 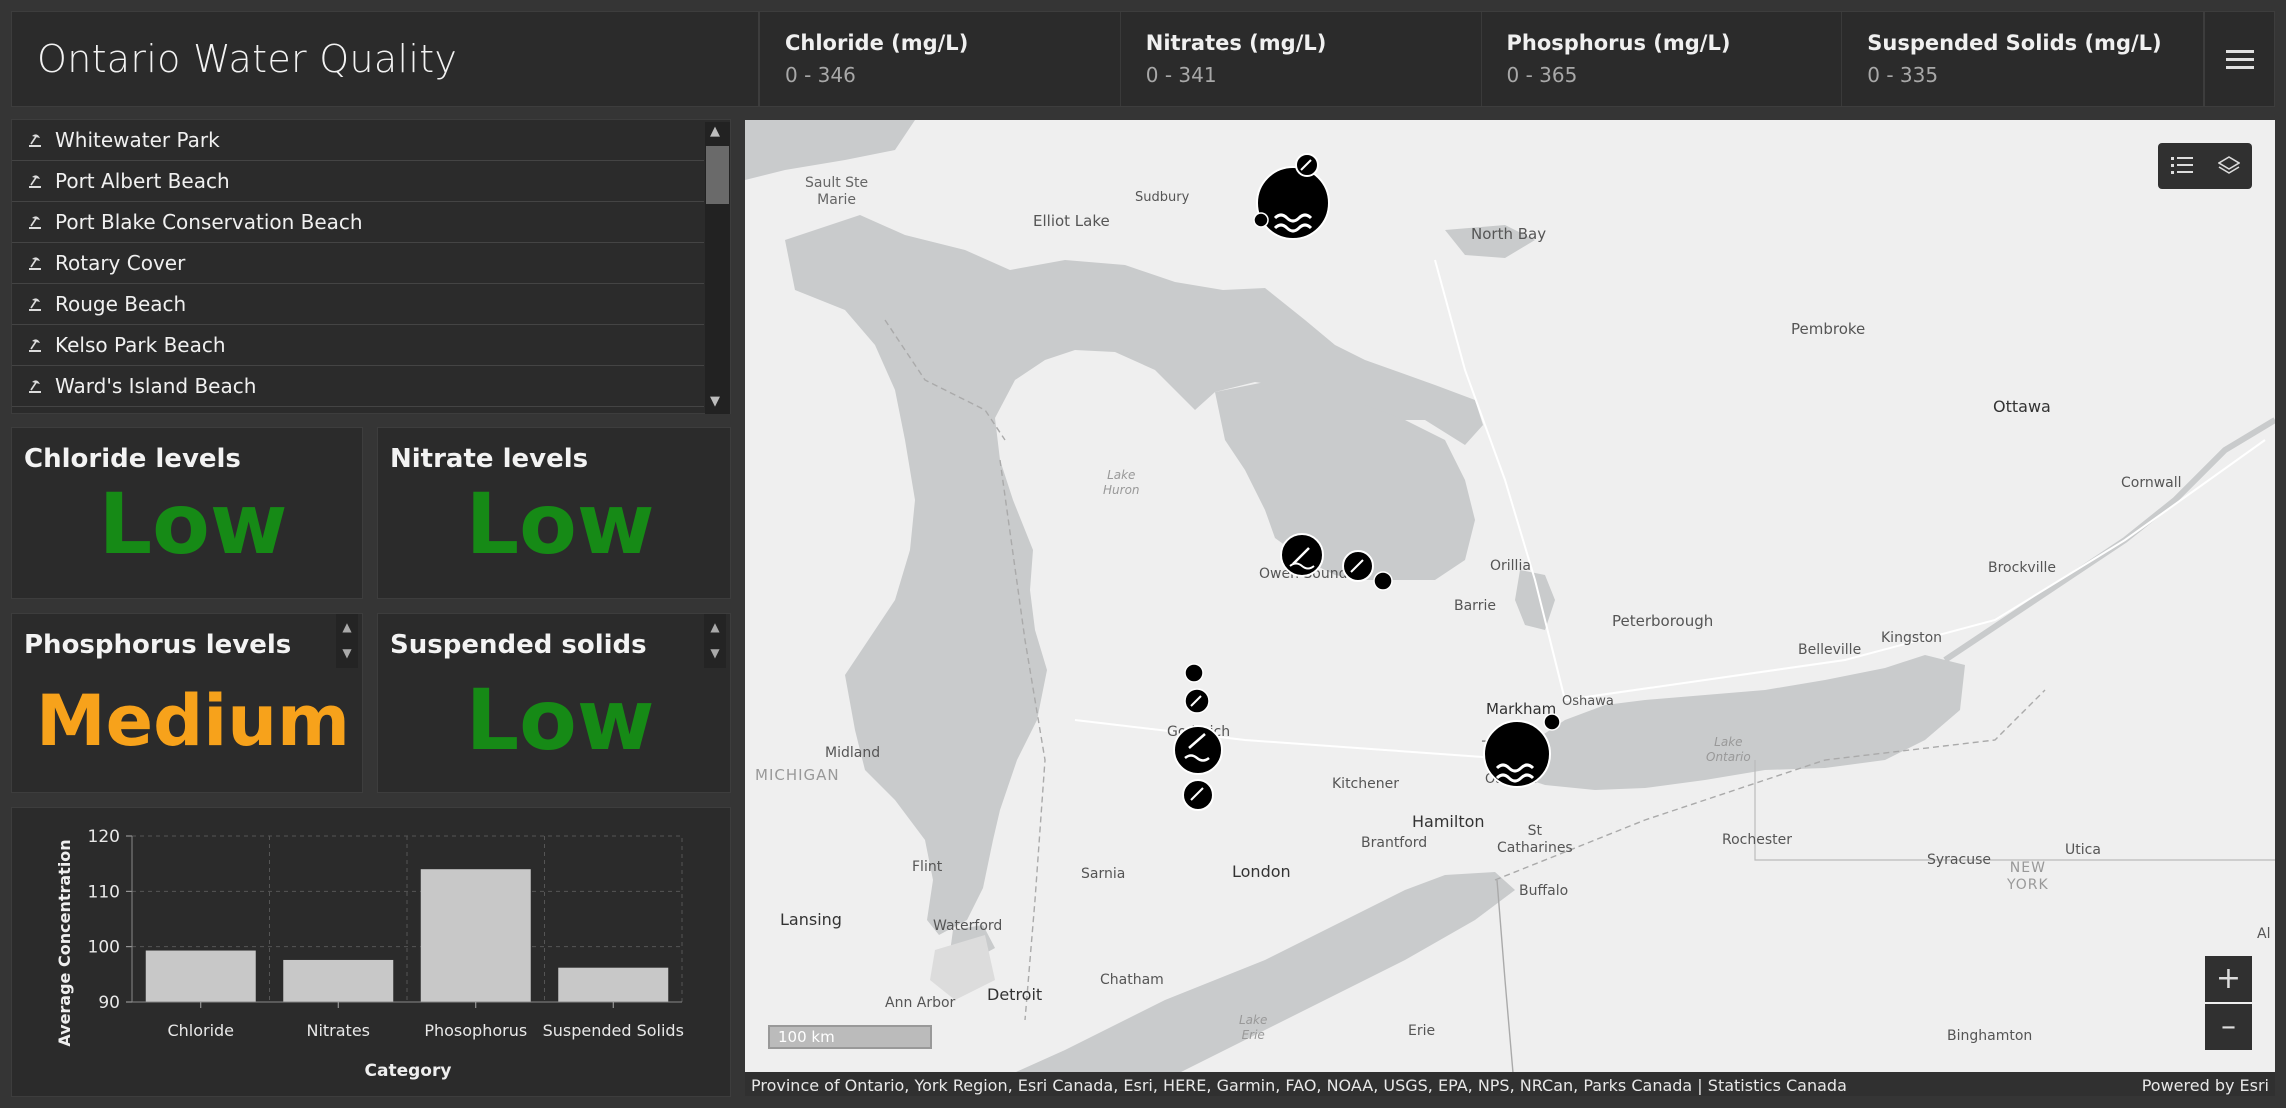 I want to click on map-label: NEW YORK, so click(x=2028, y=877).